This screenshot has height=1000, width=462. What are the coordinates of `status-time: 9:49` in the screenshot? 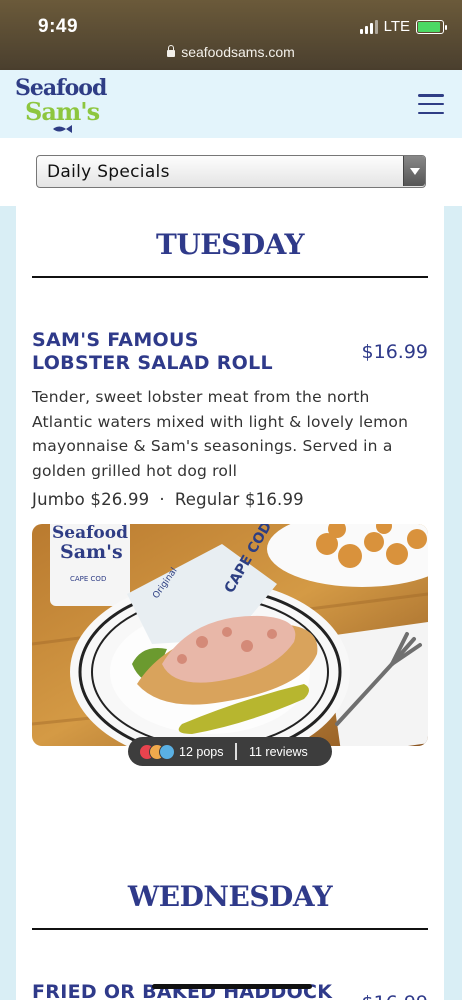 It's located at (58, 26).